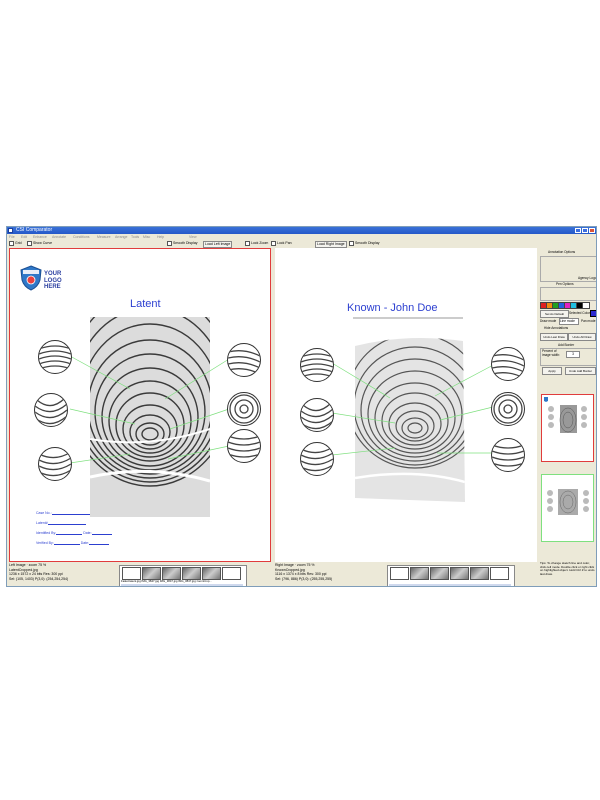  I want to click on draw-mode-option: Draw mode, so click(548, 321).